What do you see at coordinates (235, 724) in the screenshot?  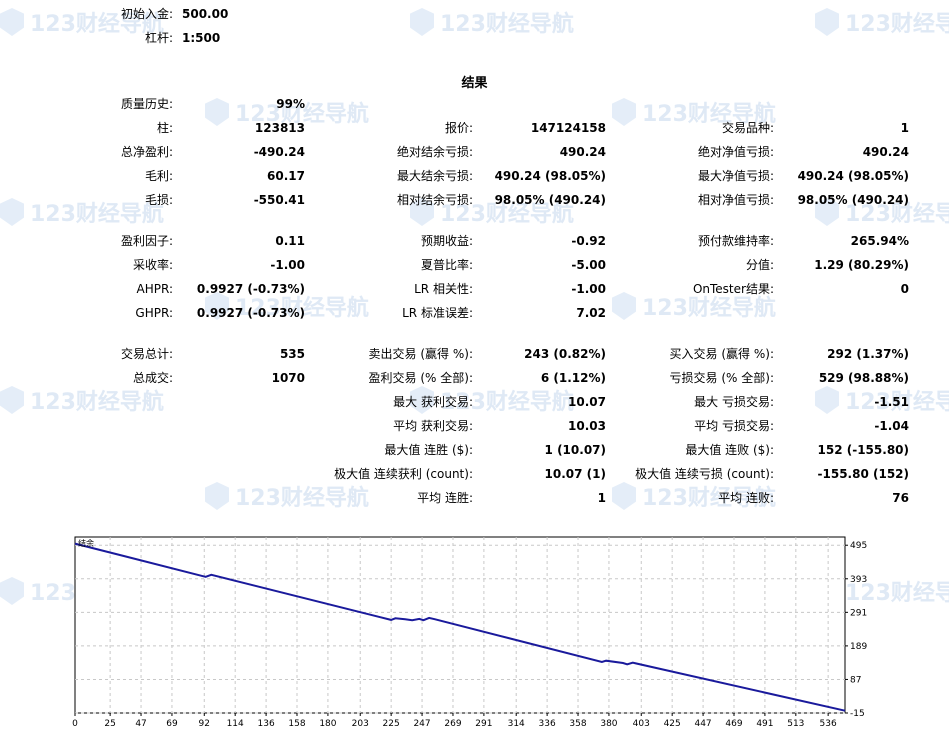 I see `x-tick-label: 114` at bounding box center [235, 724].